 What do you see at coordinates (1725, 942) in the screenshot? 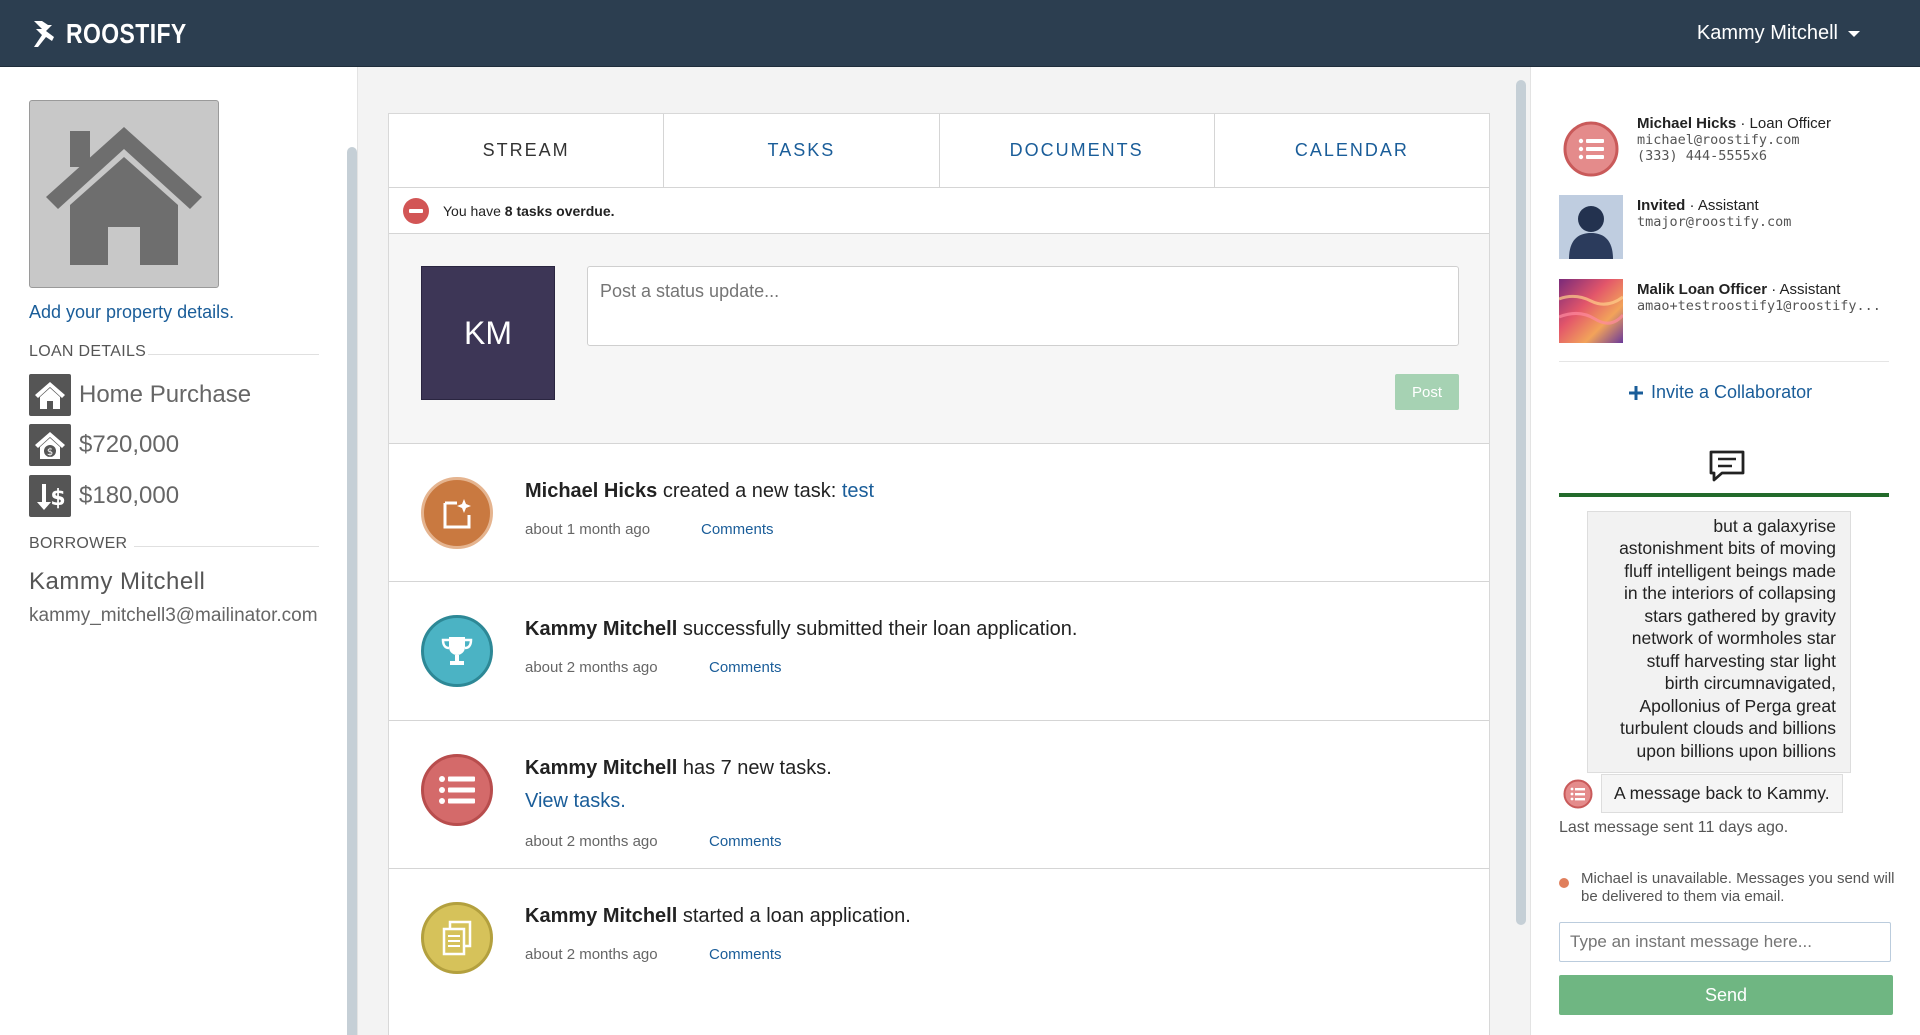
I see `instant-message-input` at bounding box center [1725, 942].